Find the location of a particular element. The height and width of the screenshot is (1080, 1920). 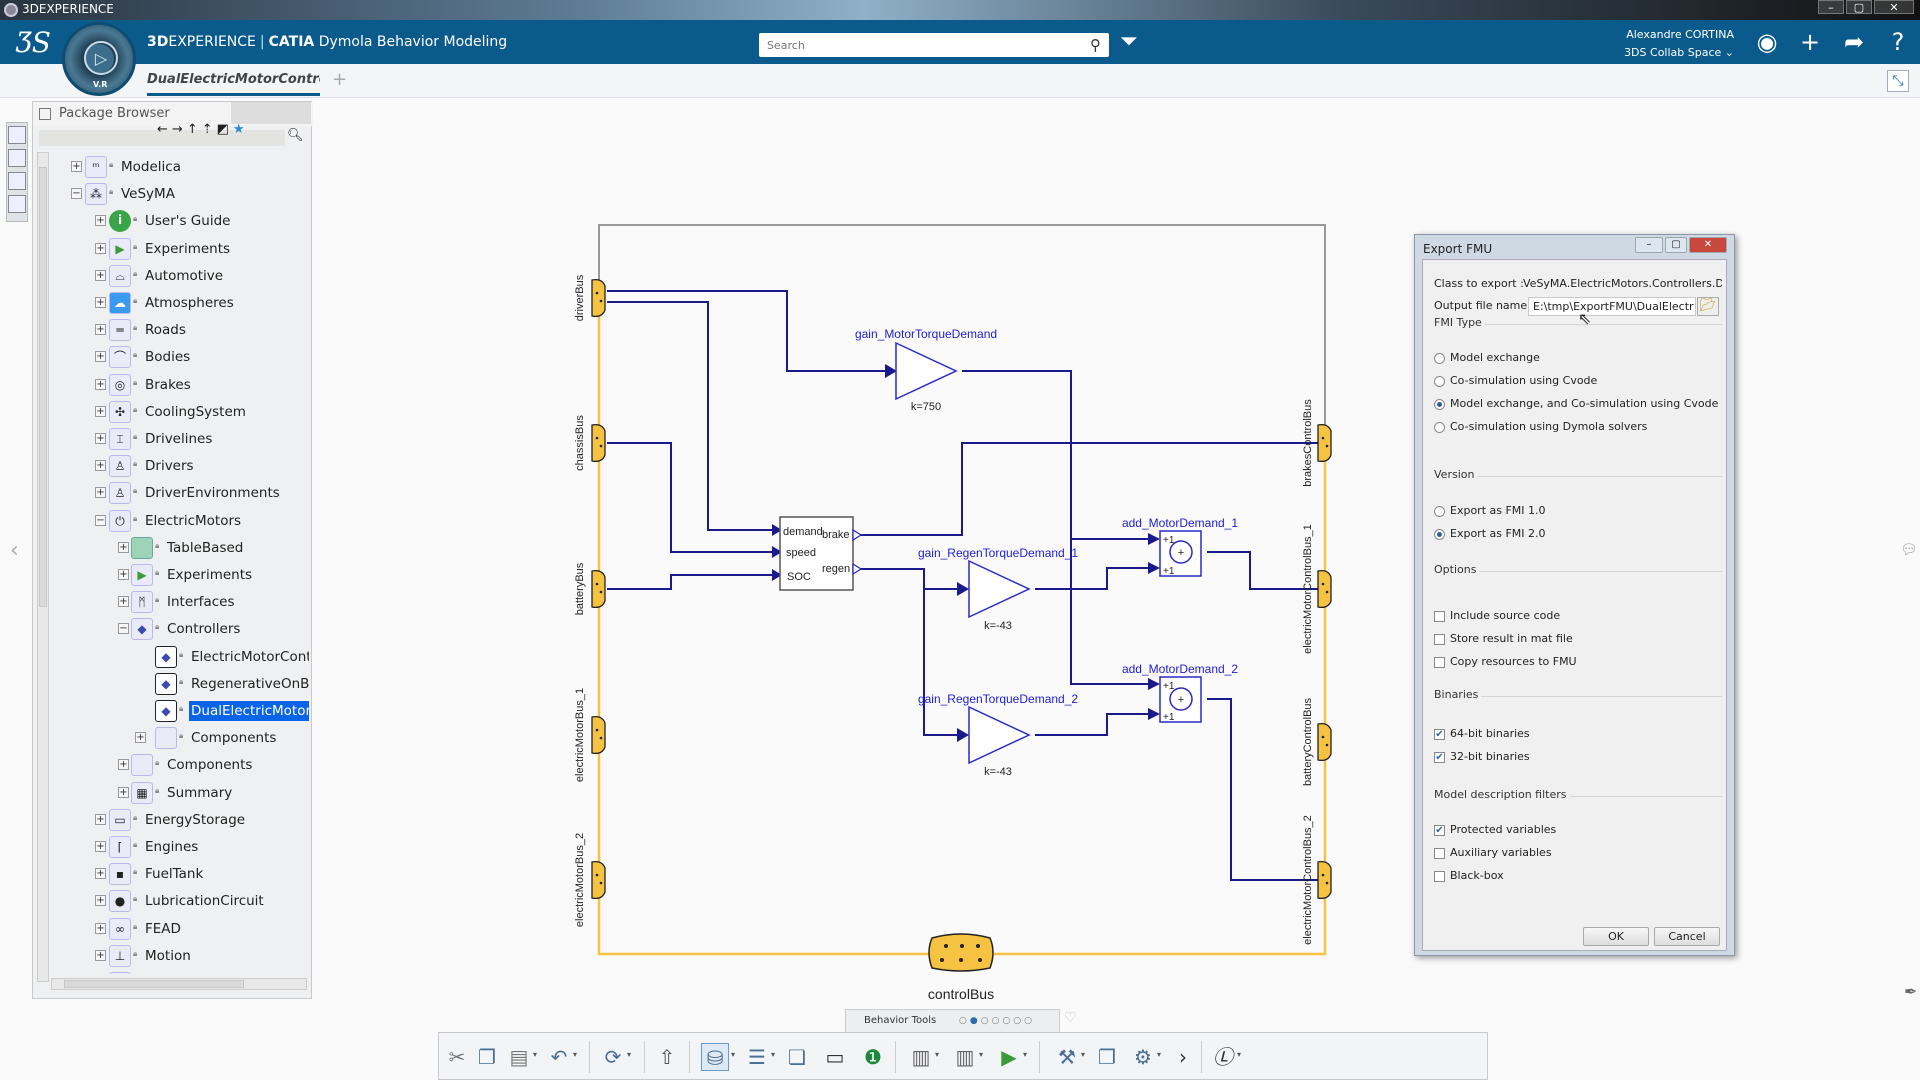

wire-battery-to-soc is located at coordinates (691, 582).